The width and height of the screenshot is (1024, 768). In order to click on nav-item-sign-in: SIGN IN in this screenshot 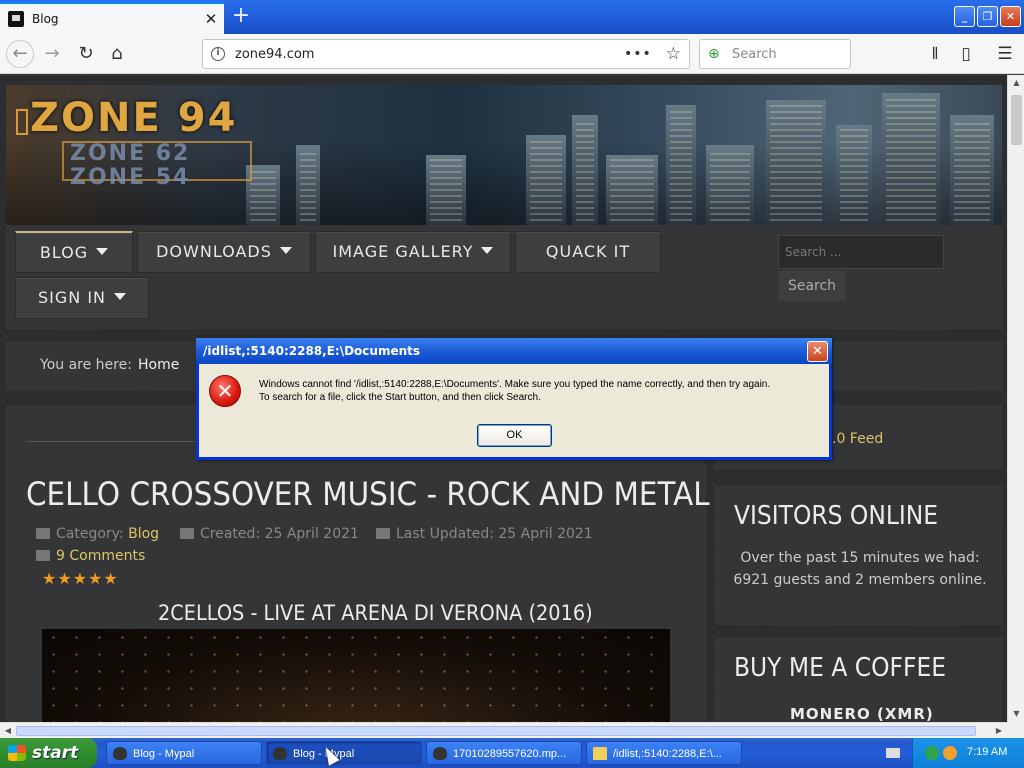, I will do `click(82, 298)`.